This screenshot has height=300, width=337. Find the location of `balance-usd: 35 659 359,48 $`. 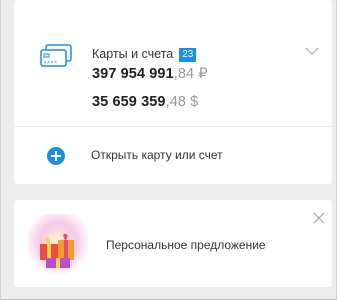

balance-usd: 35 659 359,48 $ is located at coordinates (145, 102).